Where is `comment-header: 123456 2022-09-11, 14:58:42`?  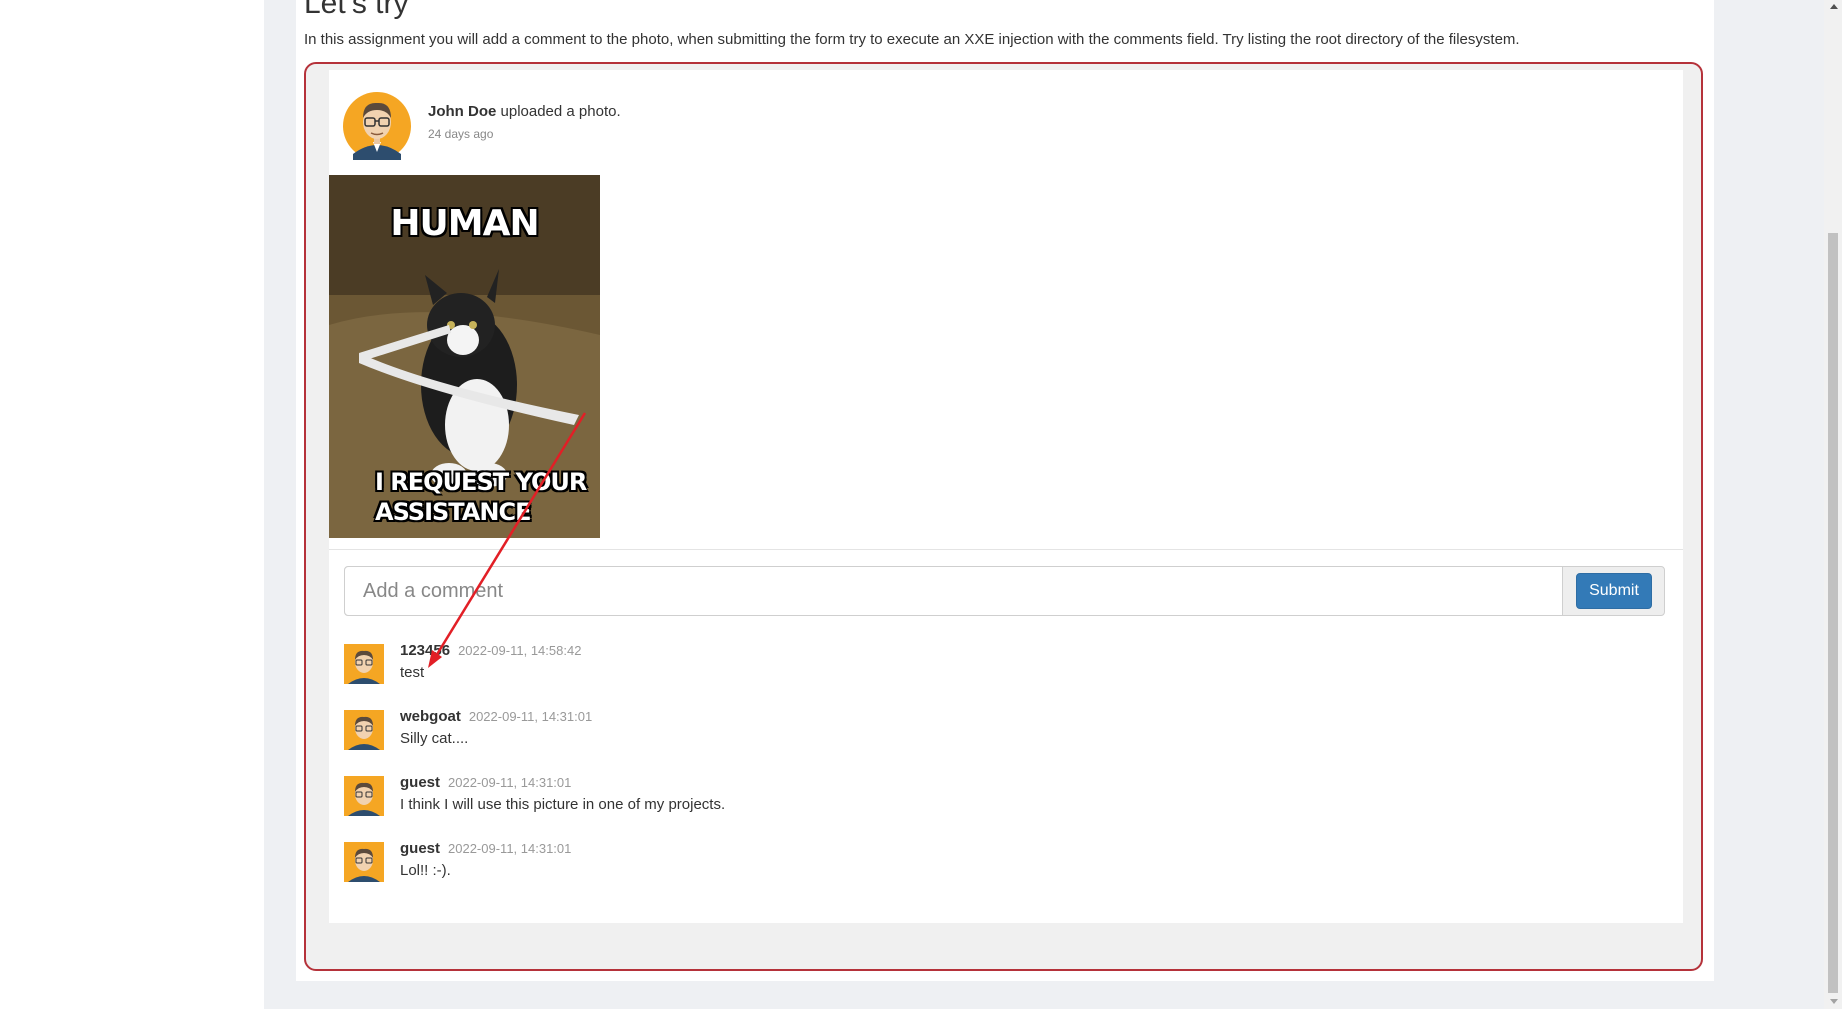
comment-header: 123456 2022-09-11, 14:58:42 is located at coordinates (490, 651).